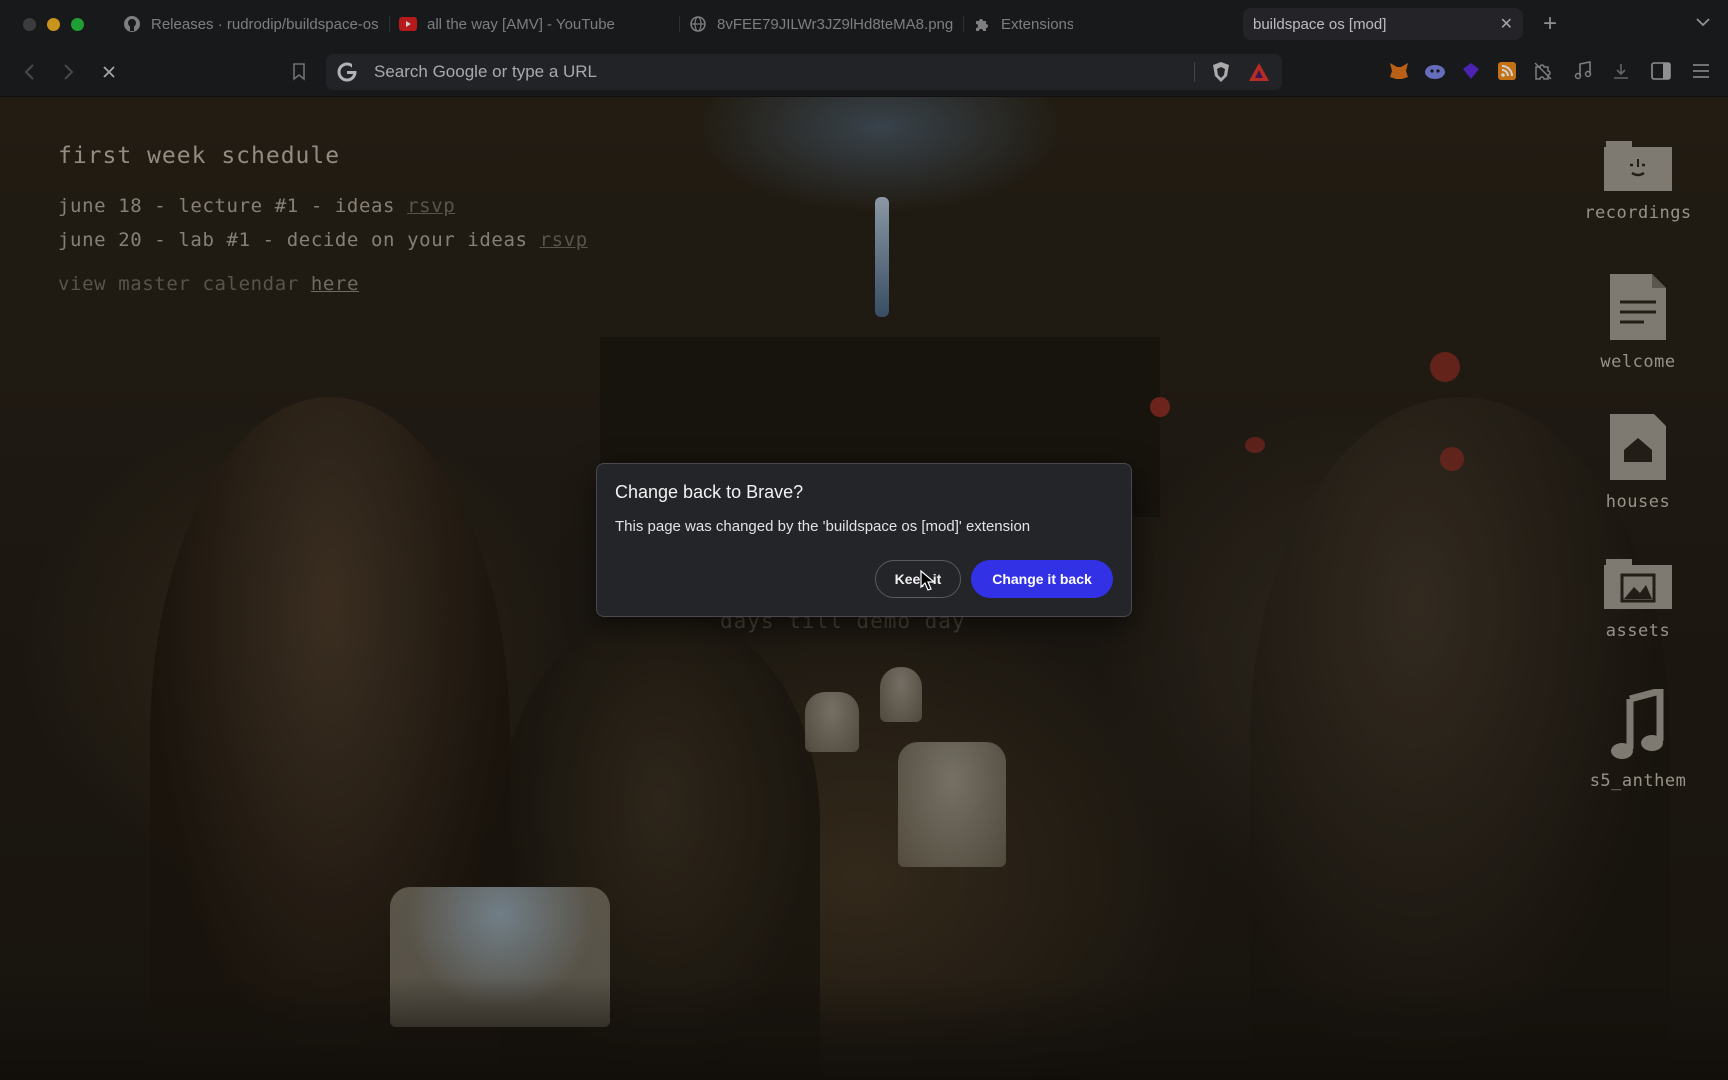 Image resolution: width=1728 pixels, height=1080 pixels. What do you see at coordinates (77, 24) in the screenshot?
I see `window-maximize-button` at bounding box center [77, 24].